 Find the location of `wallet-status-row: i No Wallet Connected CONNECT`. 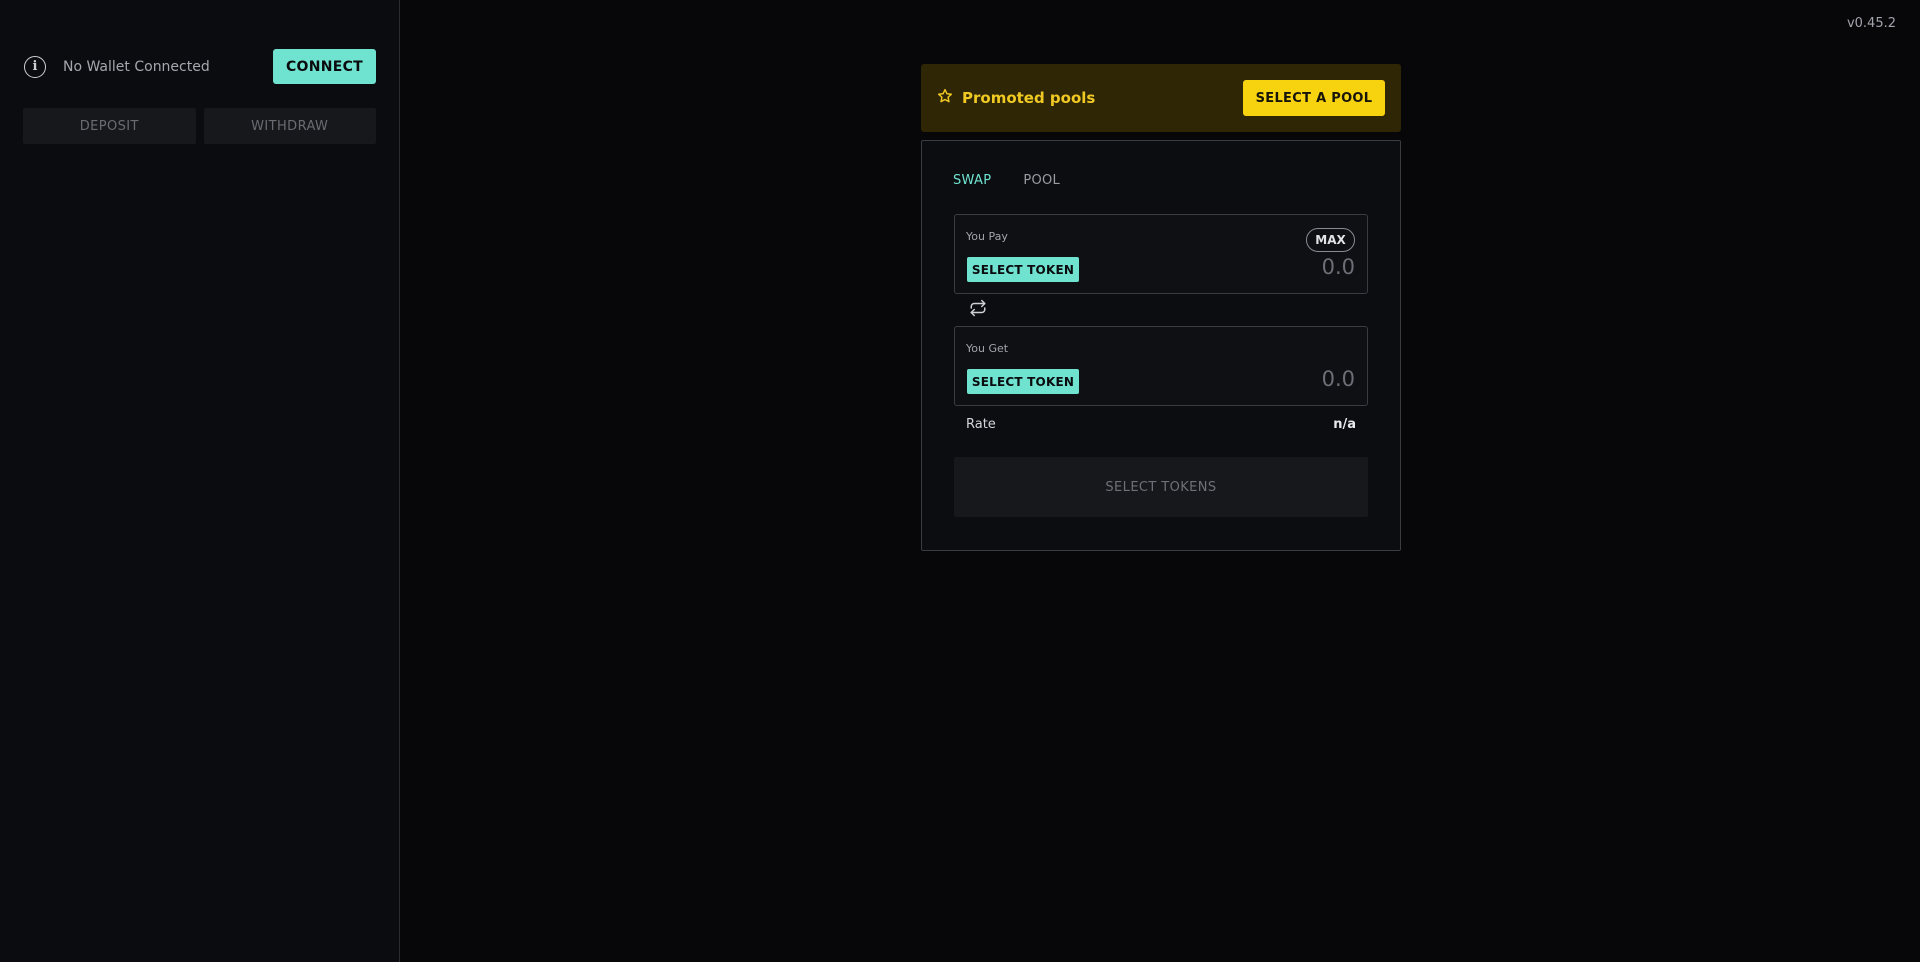

wallet-status-row: i No Wallet Connected CONNECT is located at coordinates (200, 66).